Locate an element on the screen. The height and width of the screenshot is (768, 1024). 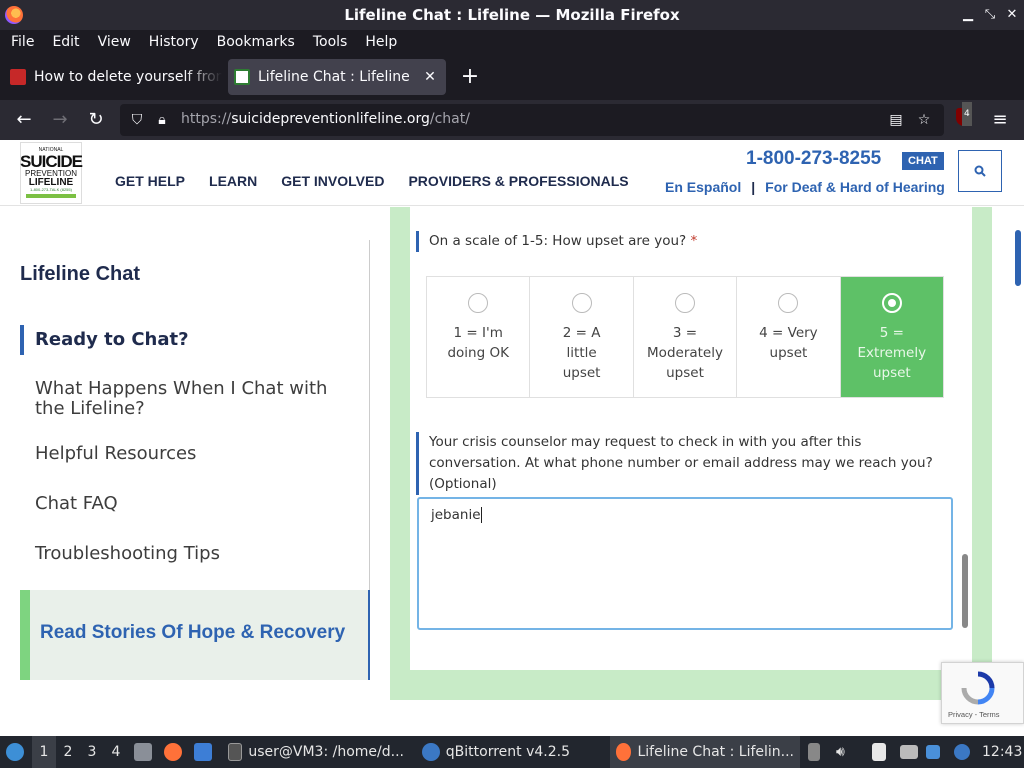
workspace-4: 4 is located at coordinates (116, 752).